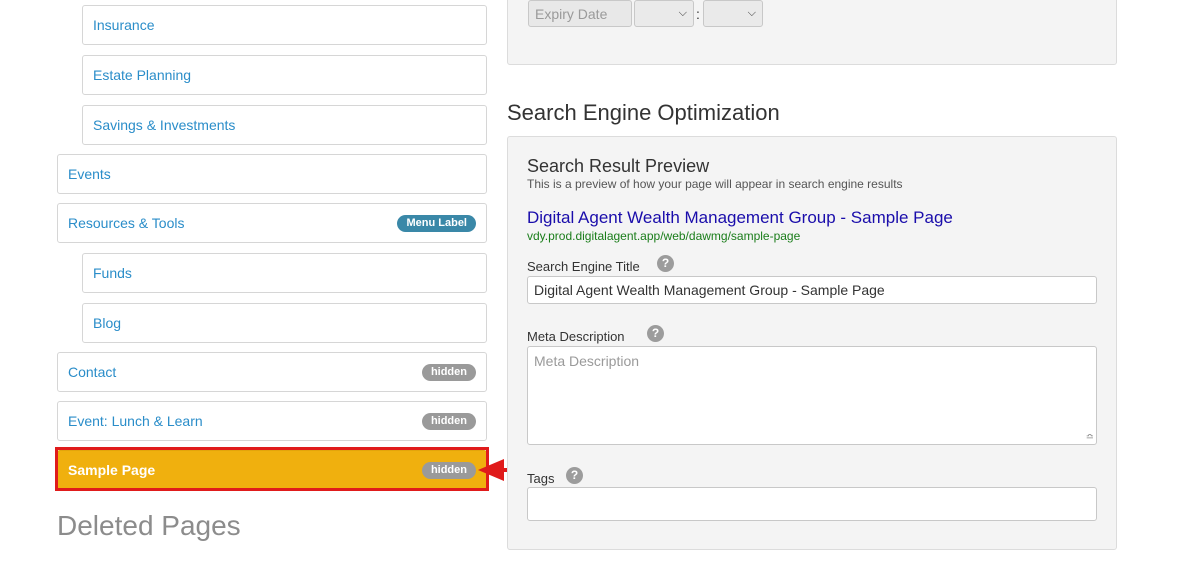 The height and width of the screenshot is (564, 1186). I want to click on tags-label: Tags, so click(541, 478).